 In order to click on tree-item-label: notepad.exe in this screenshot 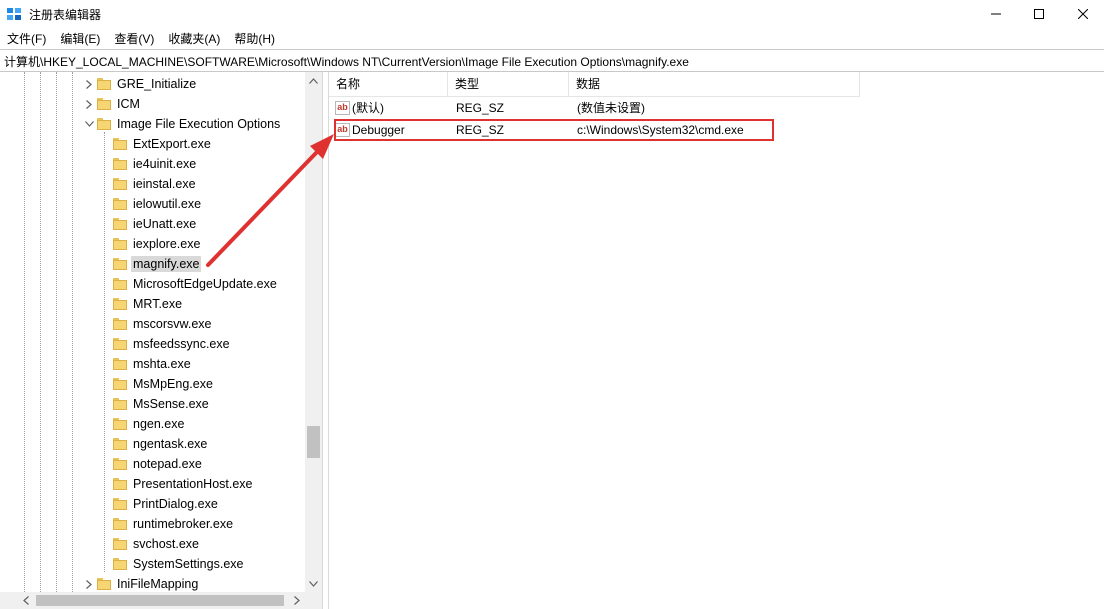, I will do `click(167, 464)`.